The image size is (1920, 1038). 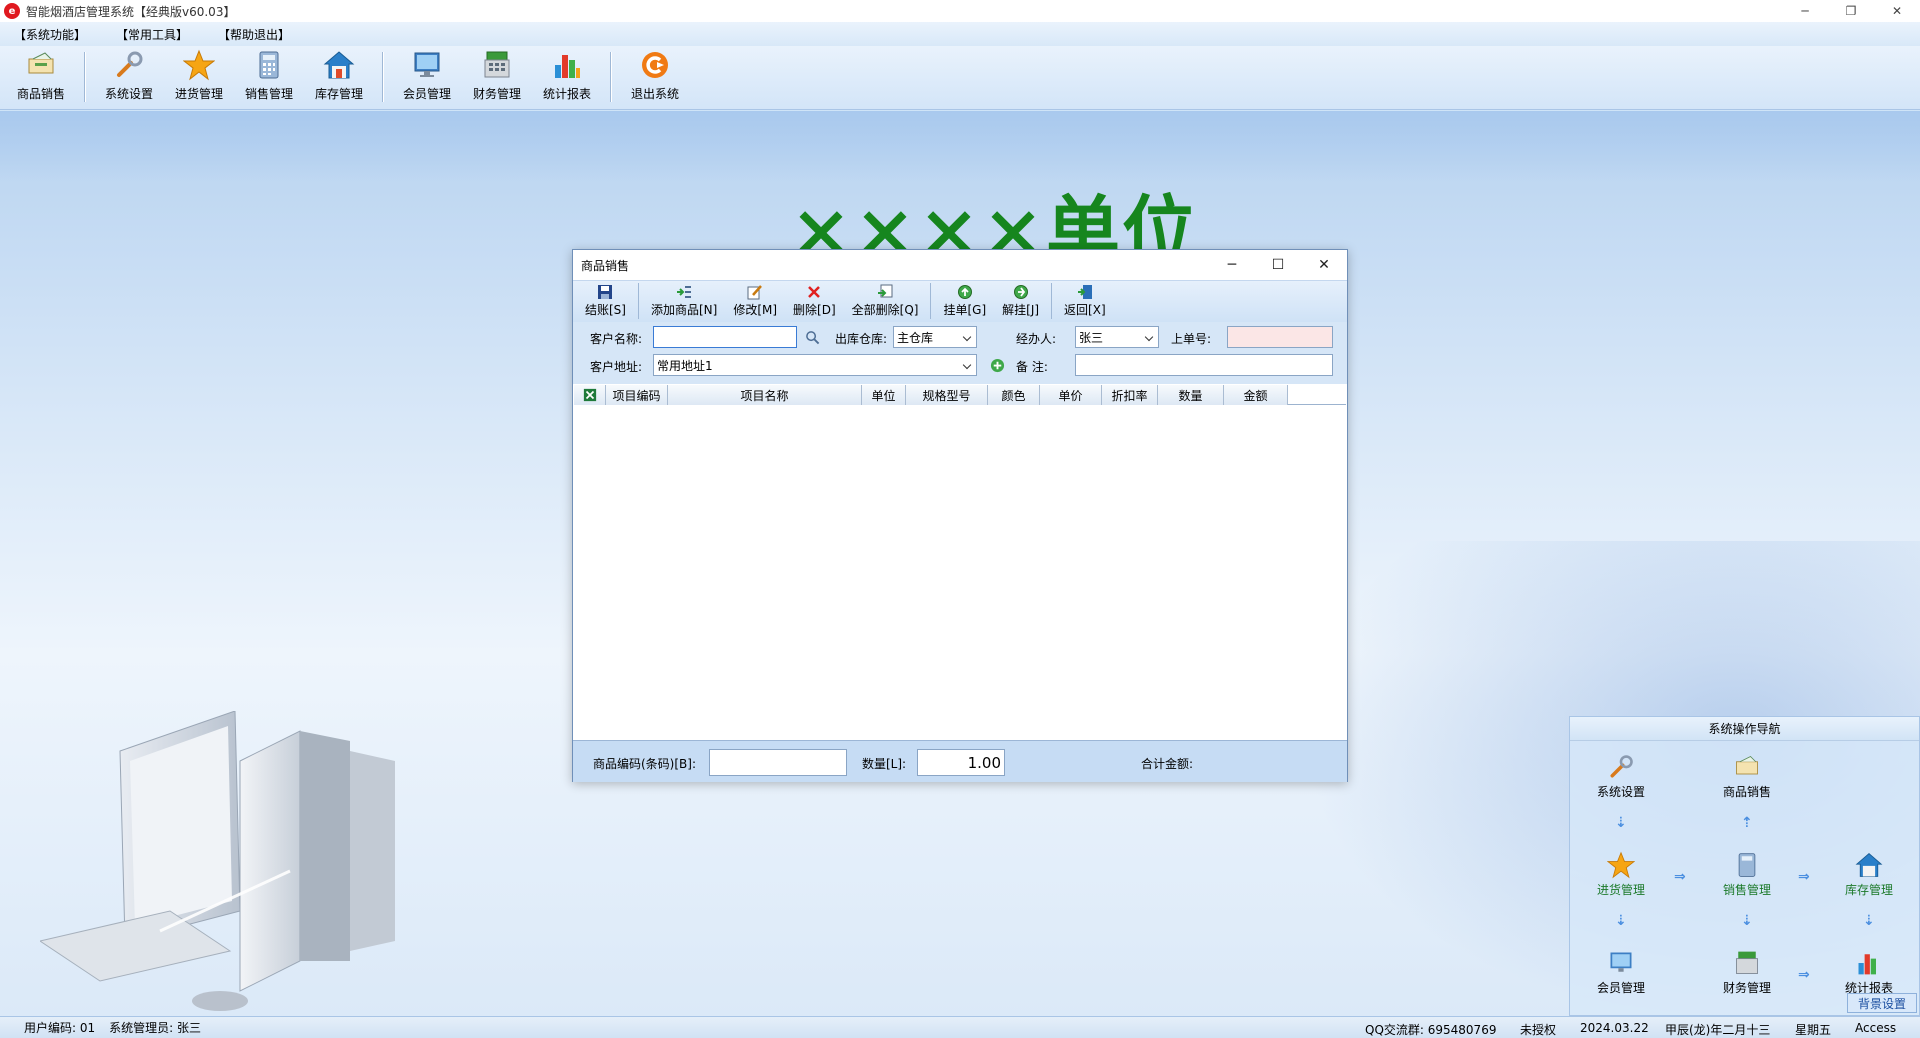 I want to click on delete-all-button: 全部删除[Q], so click(x=885, y=303).